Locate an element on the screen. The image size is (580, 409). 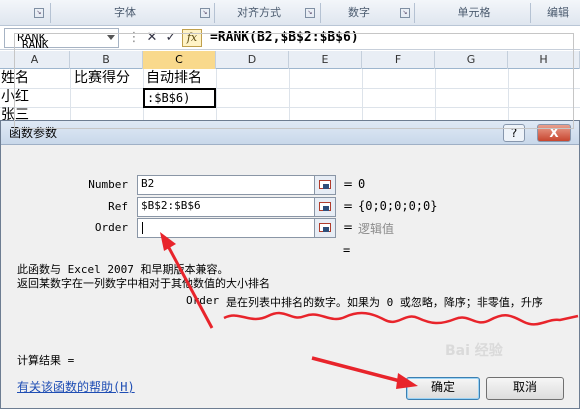
description-main: 返回某数字在一列数字中相对于其他数值的大小排名 is located at coordinates (143, 283).